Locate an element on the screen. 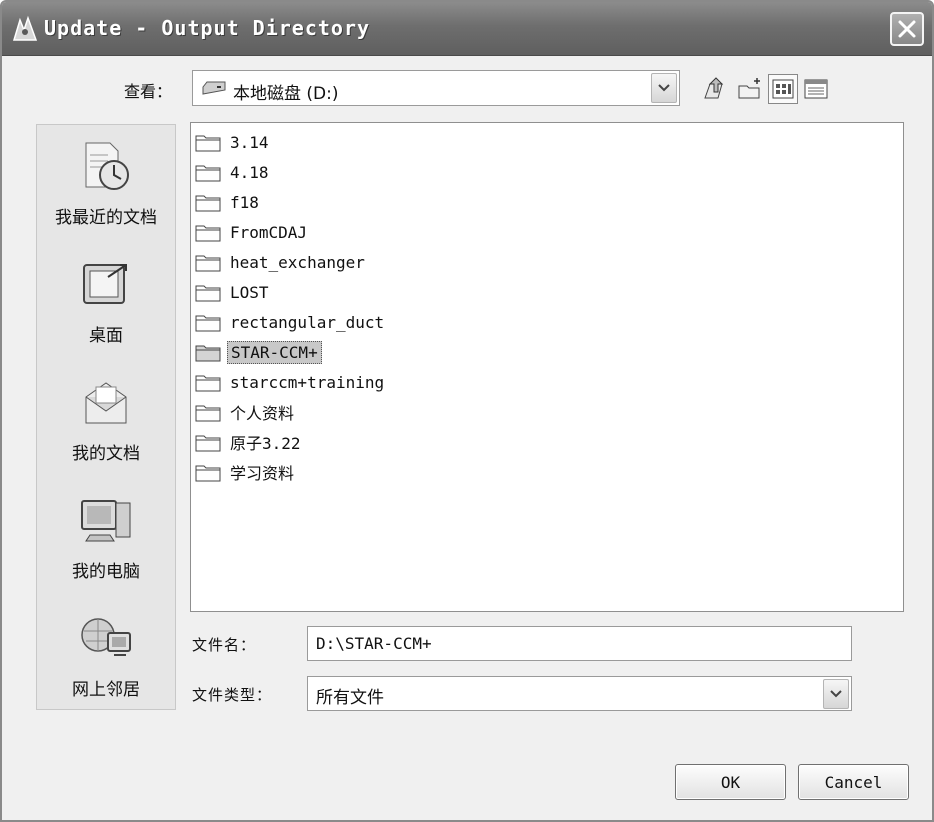 This screenshot has height=822, width=934. file-name: f18 is located at coordinates (244, 202).